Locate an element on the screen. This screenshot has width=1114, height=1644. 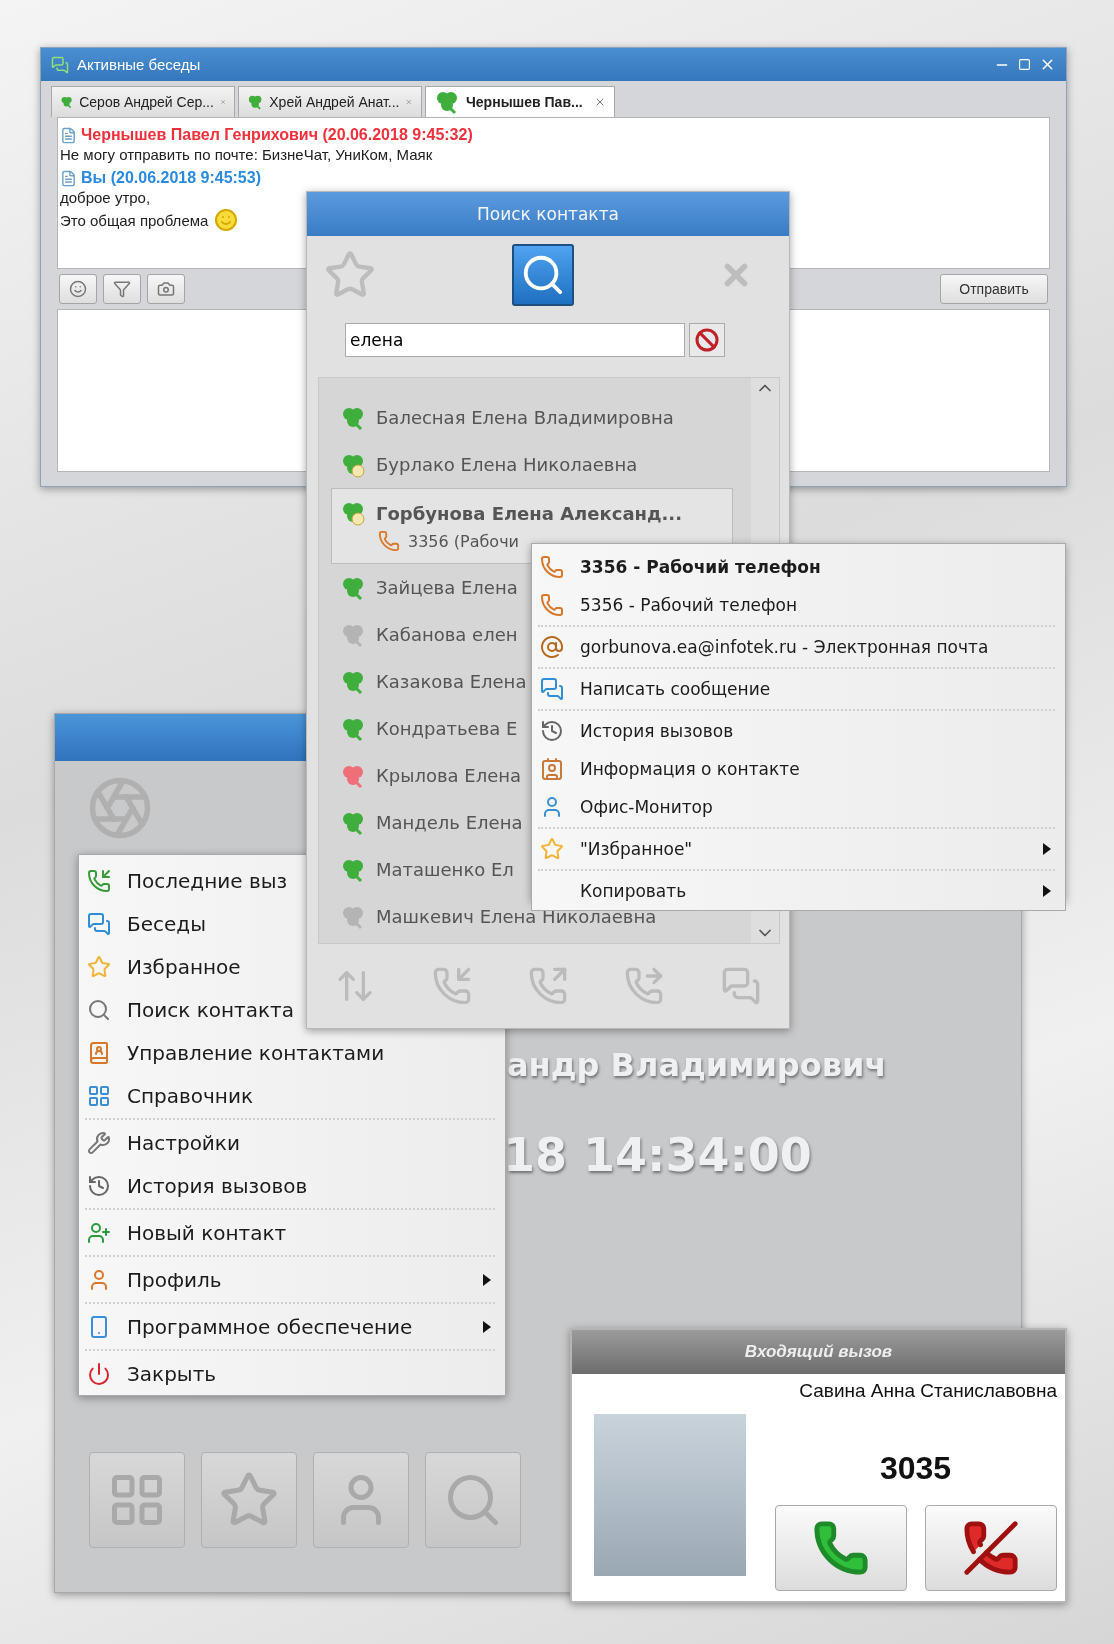
message-text: Это общая проблема is located at coordinates (134, 220).